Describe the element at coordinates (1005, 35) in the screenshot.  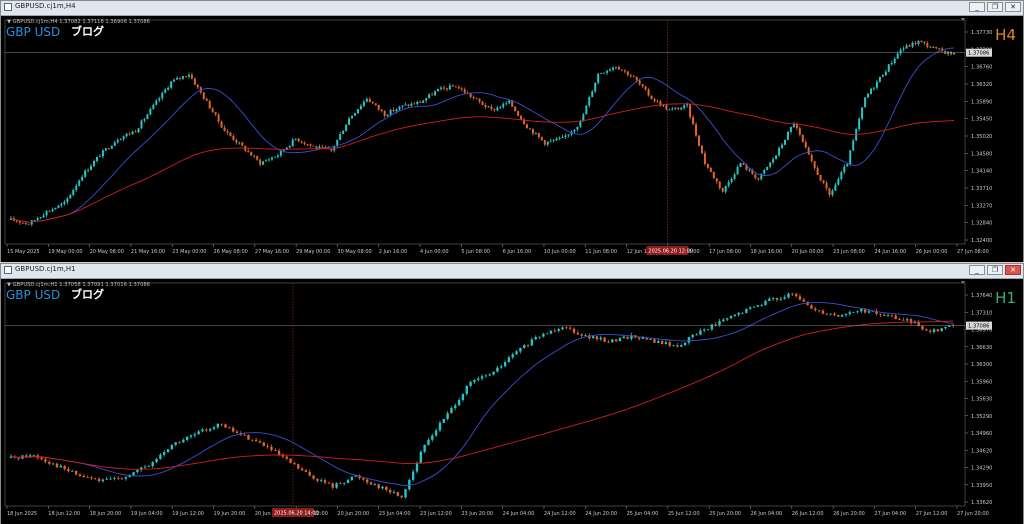
I see `timeframe-label: H4` at that location.